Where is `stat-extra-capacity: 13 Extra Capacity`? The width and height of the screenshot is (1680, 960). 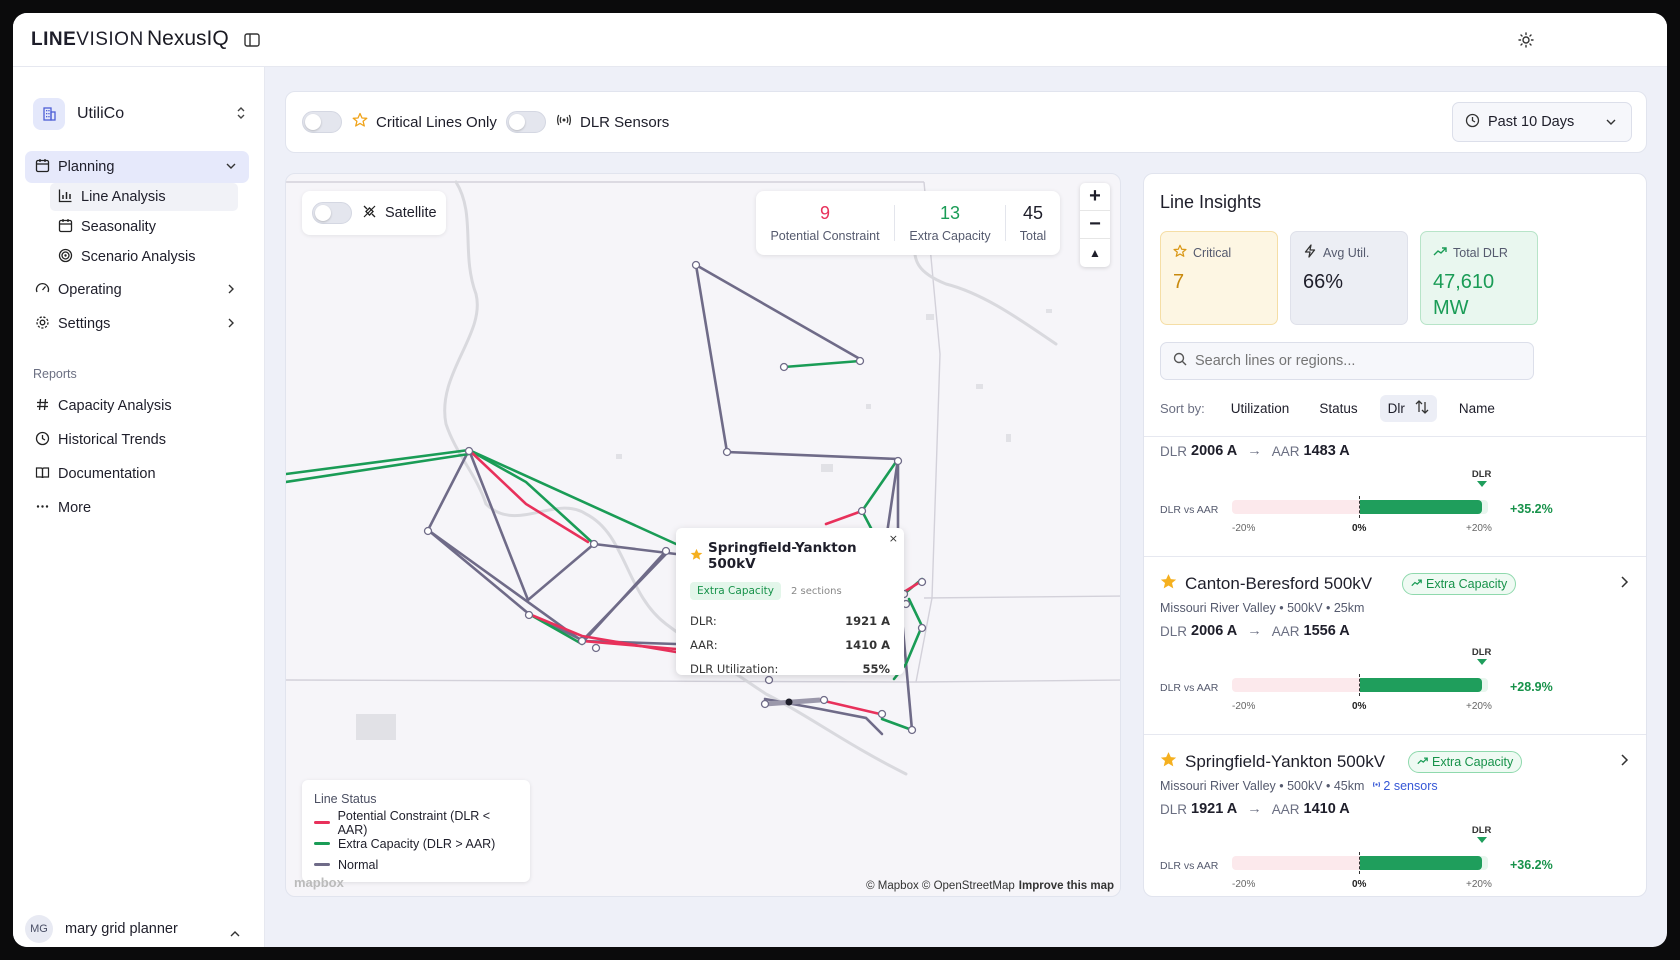 stat-extra-capacity: 13 Extra Capacity is located at coordinates (950, 223).